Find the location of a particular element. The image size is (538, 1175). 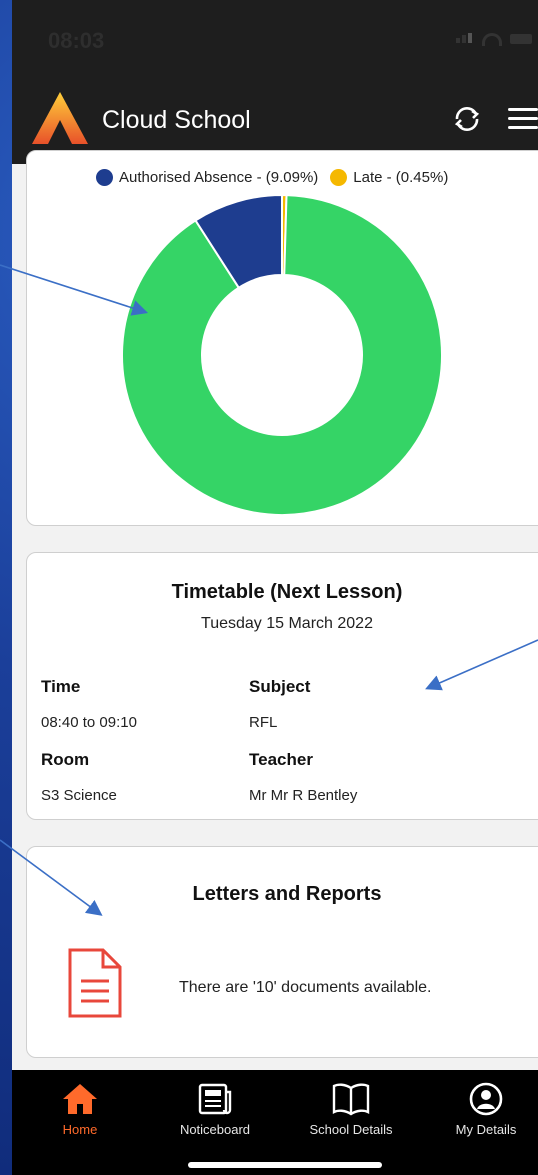

time-label: Time is located at coordinates (61, 686).